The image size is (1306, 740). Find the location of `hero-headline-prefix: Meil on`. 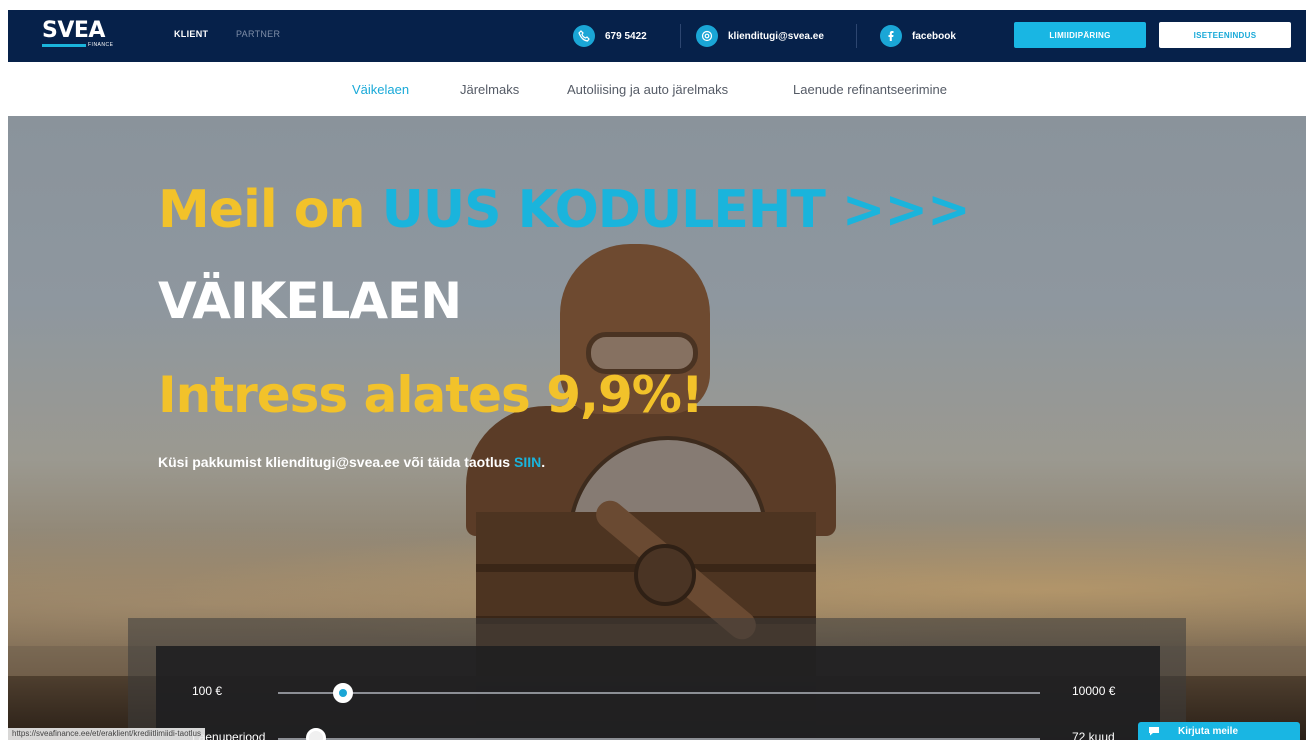

hero-headline-prefix: Meil on is located at coordinates (262, 210).